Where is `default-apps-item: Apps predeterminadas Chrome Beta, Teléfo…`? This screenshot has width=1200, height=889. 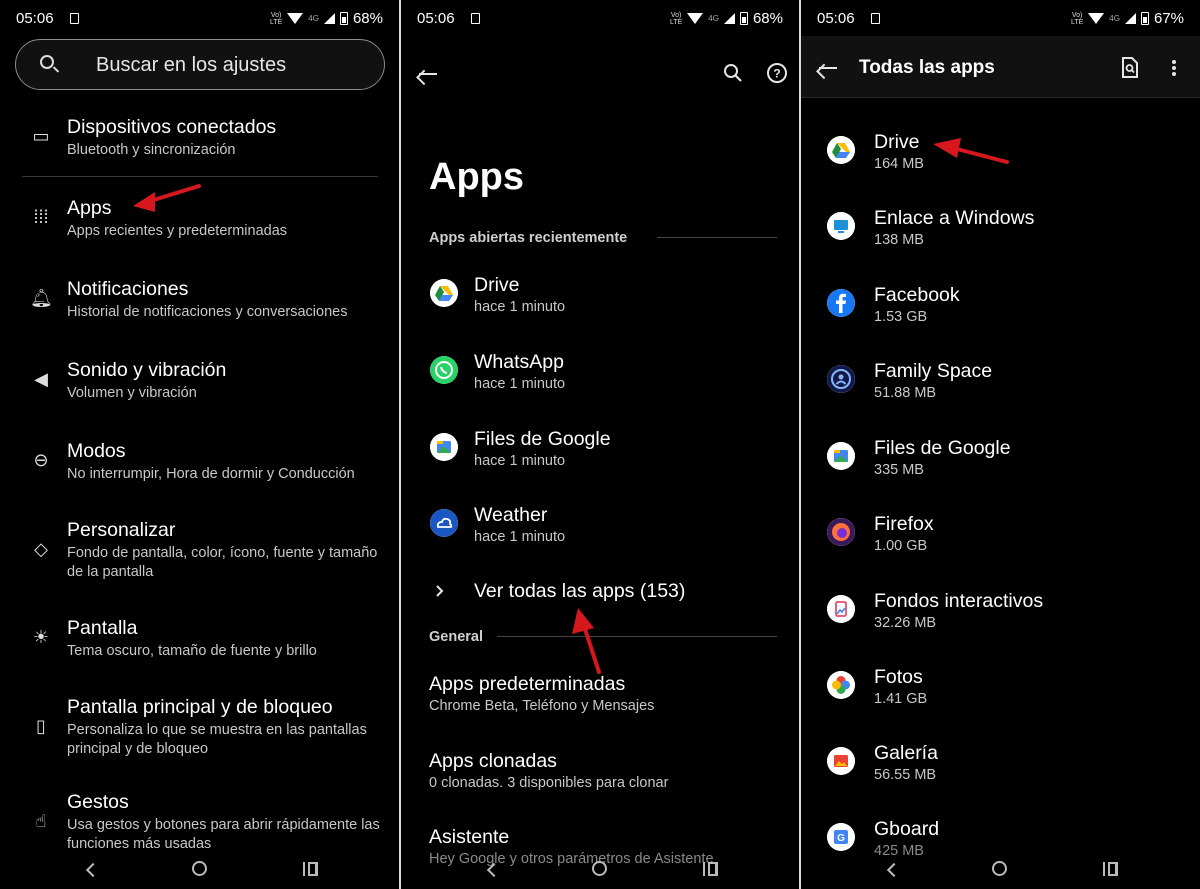 default-apps-item: Apps predeterminadas Chrome Beta, Teléfo… is located at coordinates (600, 698).